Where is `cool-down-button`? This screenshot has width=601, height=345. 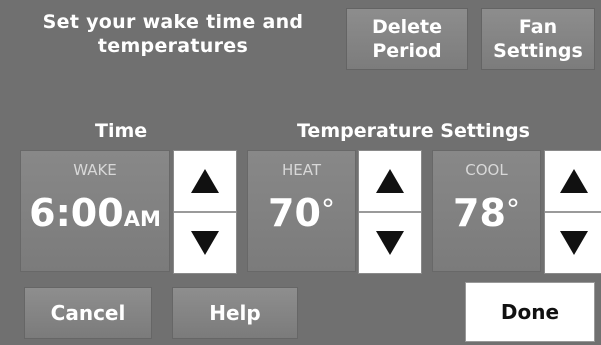
cool-down-button is located at coordinates (573, 243).